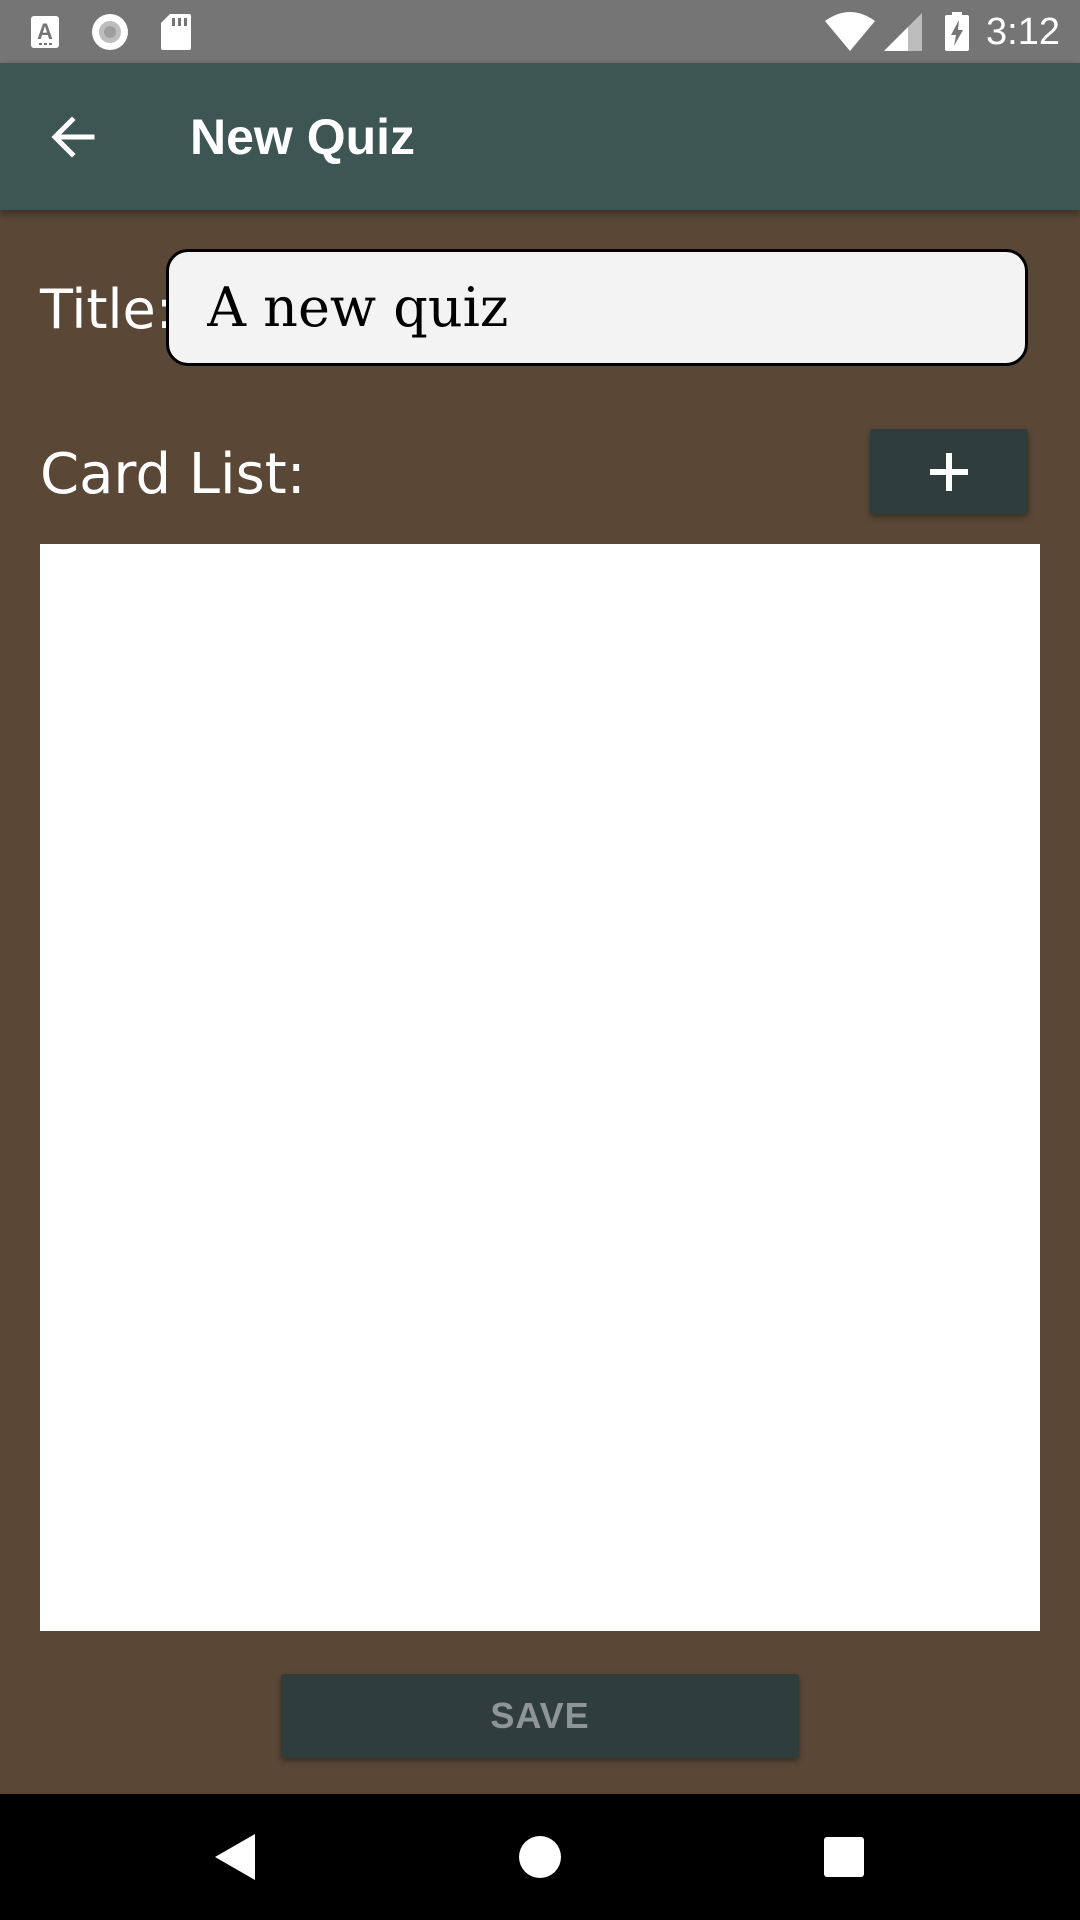 The image size is (1080, 1920). What do you see at coordinates (303, 137) in the screenshot?
I see `page-title: New Quiz` at bounding box center [303, 137].